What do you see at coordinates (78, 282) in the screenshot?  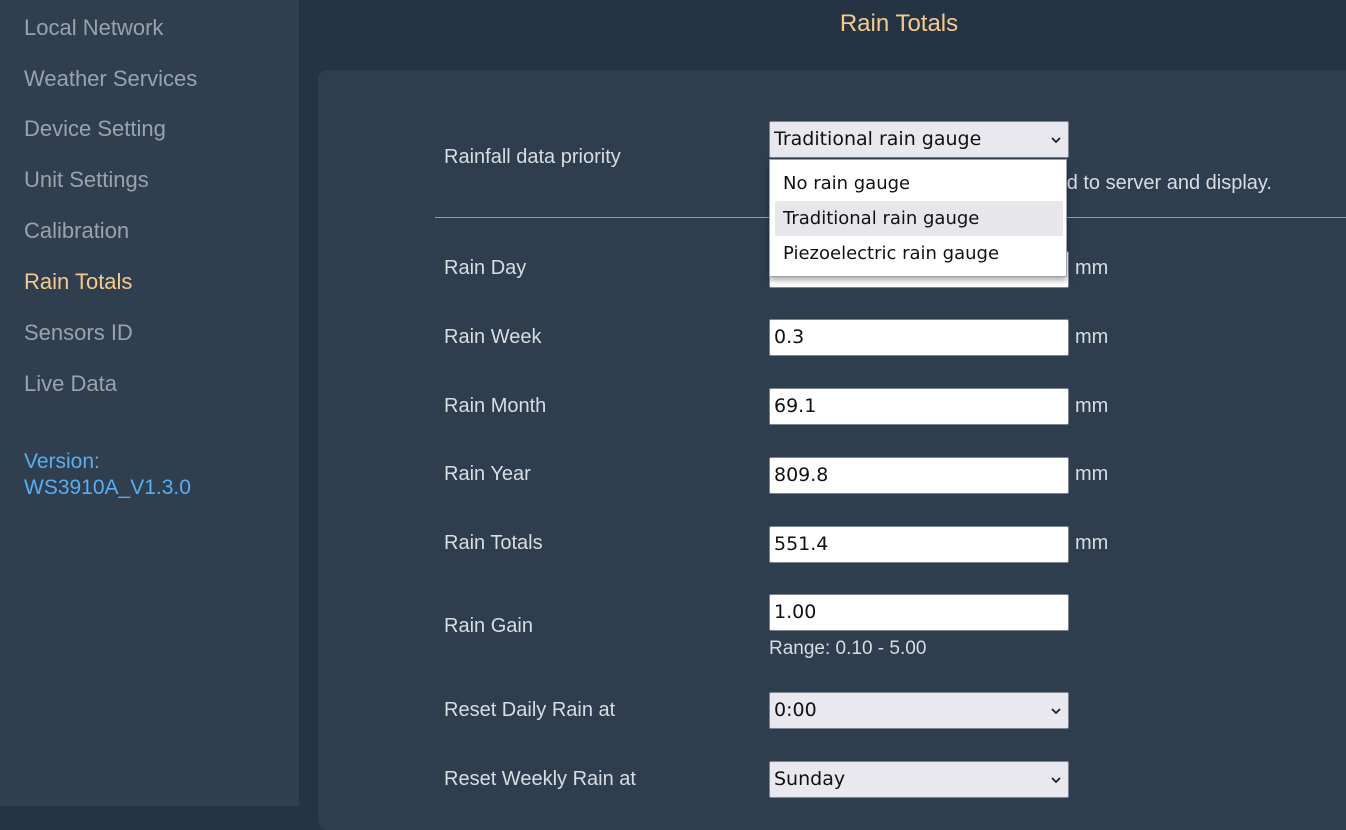 I see `sidebar-item-rain-totals: Rain Totals` at bounding box center [78, 282].